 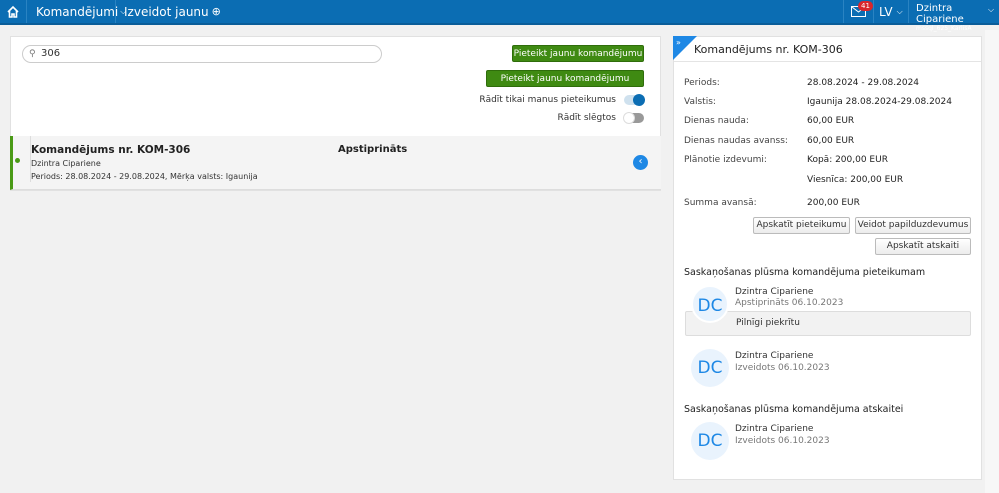 I want to click on home-icon, so click(x=13, y=11).